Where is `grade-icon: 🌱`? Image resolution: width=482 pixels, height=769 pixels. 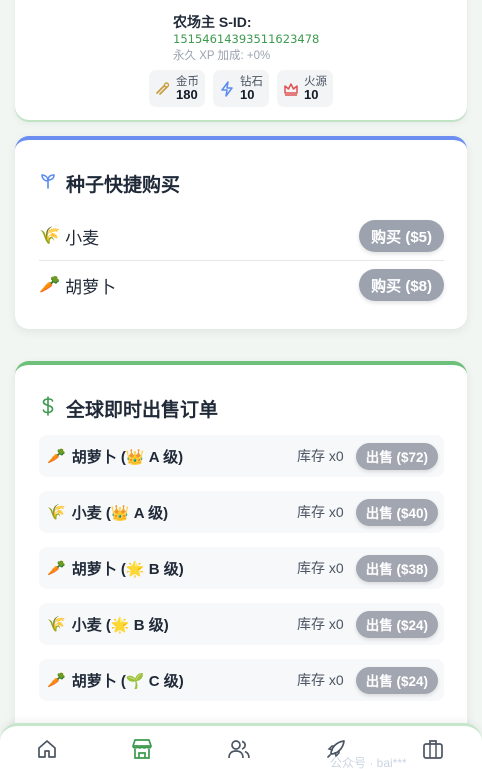
grade-icon: 🌱 is located at coordinates (135, 681).